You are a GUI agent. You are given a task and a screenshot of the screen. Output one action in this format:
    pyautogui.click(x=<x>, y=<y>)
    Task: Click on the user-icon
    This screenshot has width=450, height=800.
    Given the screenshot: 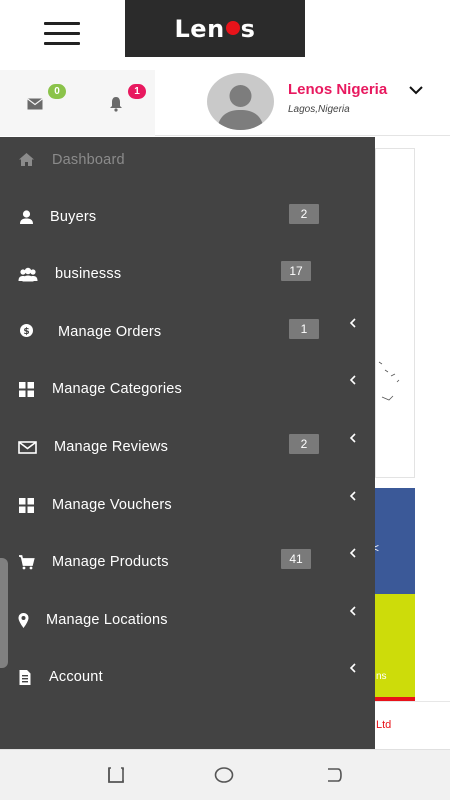 What is the action you would take?
    pyautogui.click(x=26, y=217)
    